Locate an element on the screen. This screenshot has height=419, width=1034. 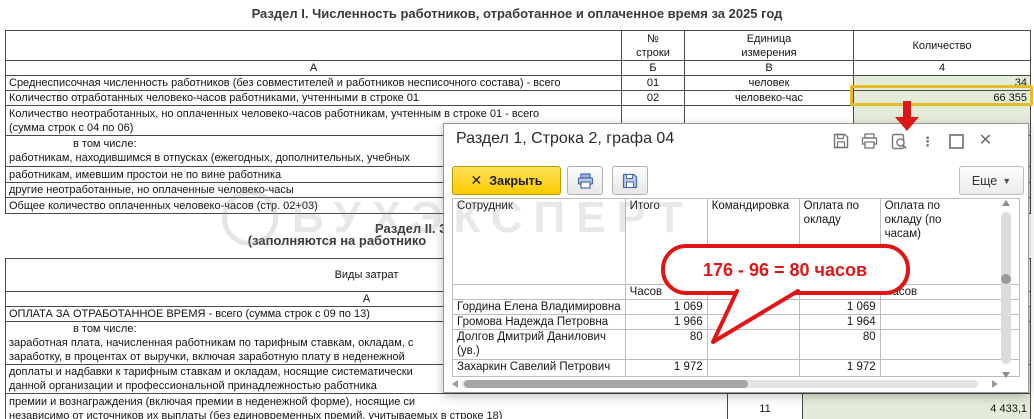
grid-unit-salary: Часов is located at coordinates (839, 292).